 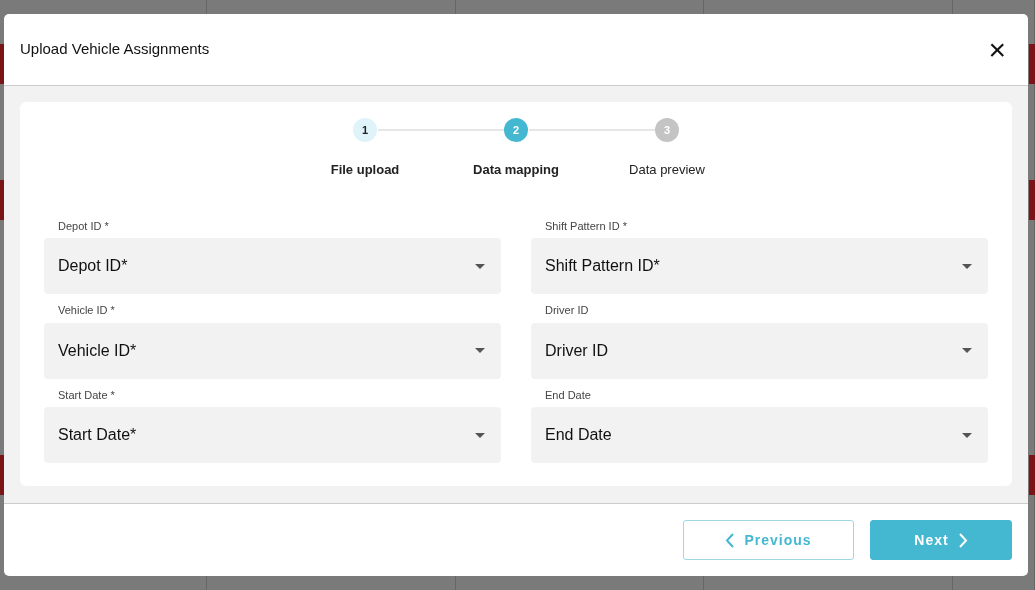 I want to click on chevron-left-icon, so click(x=730, y=540).